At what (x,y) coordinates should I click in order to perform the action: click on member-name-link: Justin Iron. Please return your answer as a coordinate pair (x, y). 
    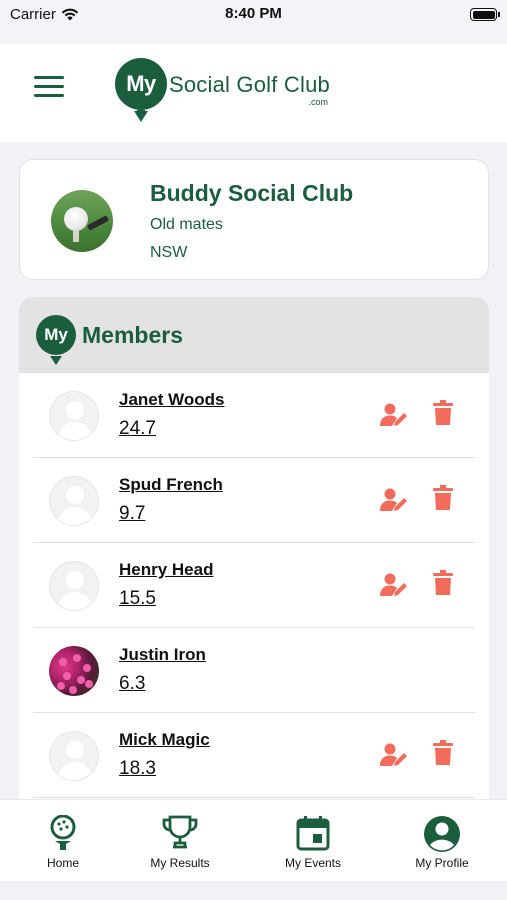
    Looking at the image, I should click on (162, 655).